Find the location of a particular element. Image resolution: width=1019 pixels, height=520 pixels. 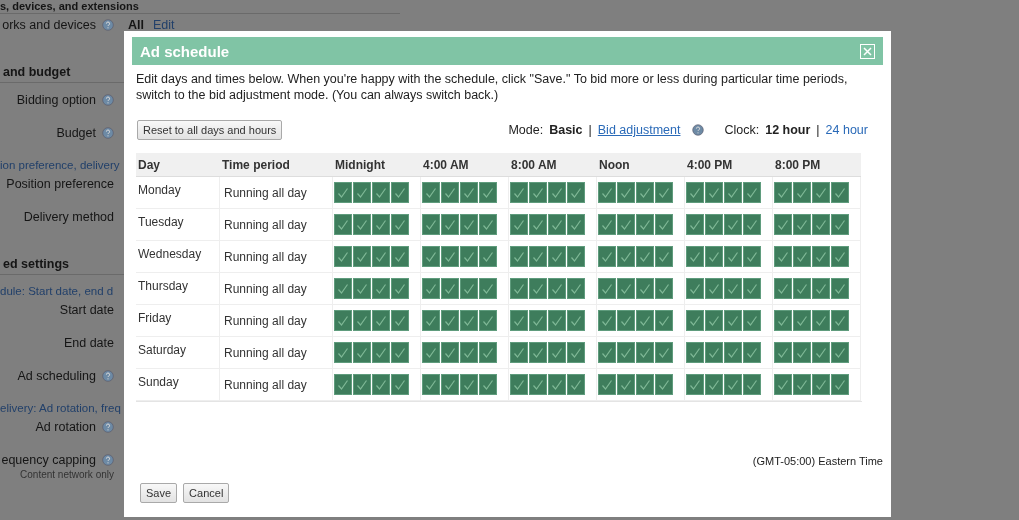

reset-button: Reset to all days and hours is located at coordinates (210, 130).